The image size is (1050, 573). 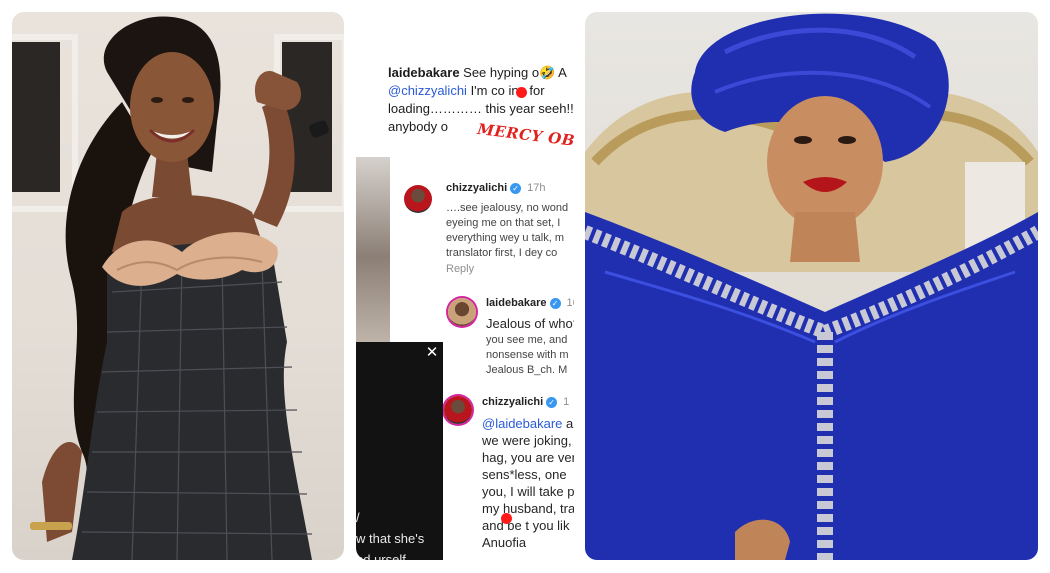 What do you see at coordinates (481, 108) in the screenshot?
I see `caption-text: loading………… this year seeh!!` at bounding box center [481, 108].